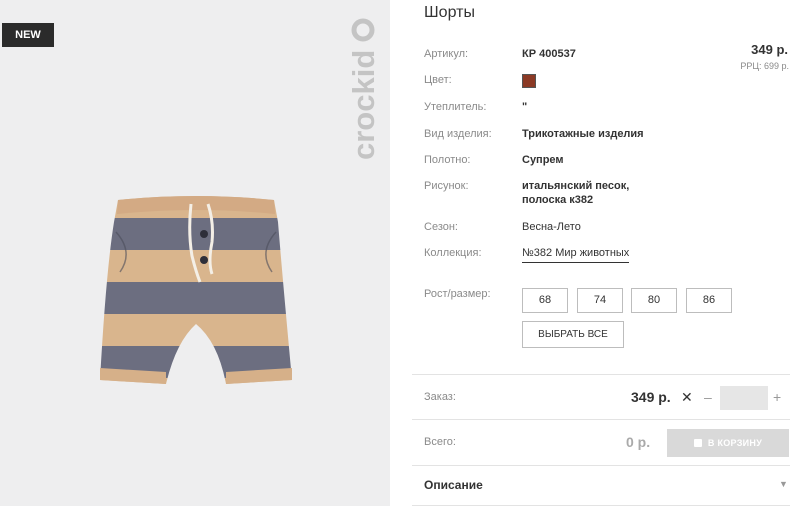  What do you see at coordinates (453, 253) in the screenshot?
I see `collection-label: Коллекция:` at bounding box center [453, 253].